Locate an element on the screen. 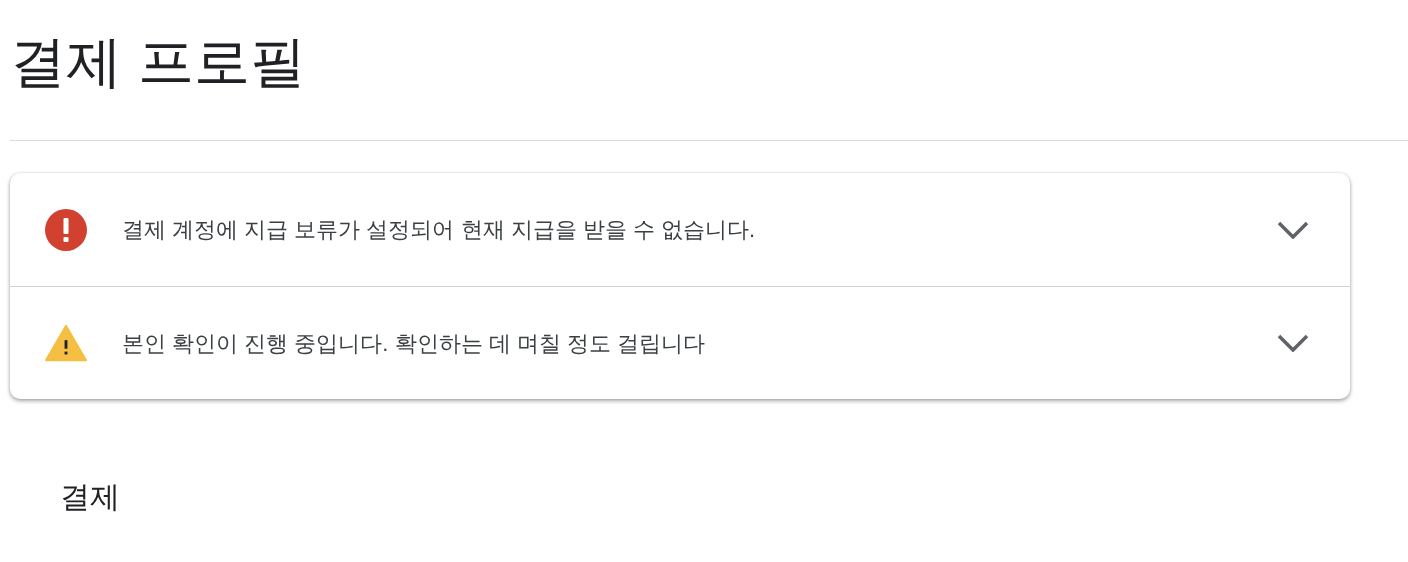 This screenshot has width=1408, height=562. warning-icon is located at coordinates (66, 343).